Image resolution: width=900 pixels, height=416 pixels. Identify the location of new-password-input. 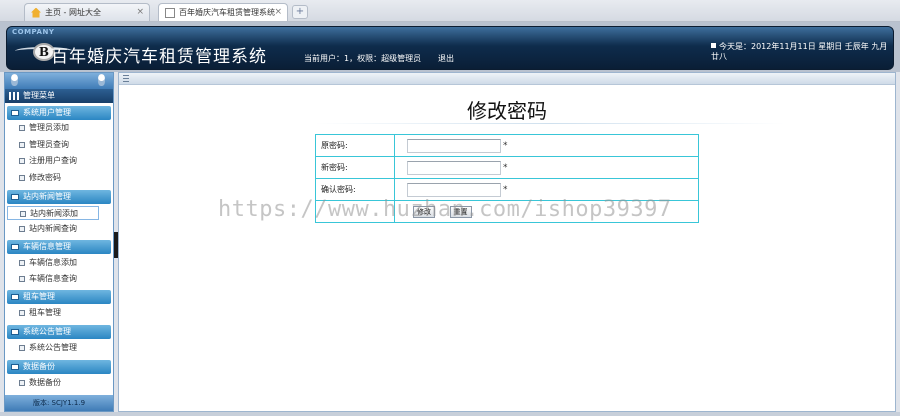
(454, 167).